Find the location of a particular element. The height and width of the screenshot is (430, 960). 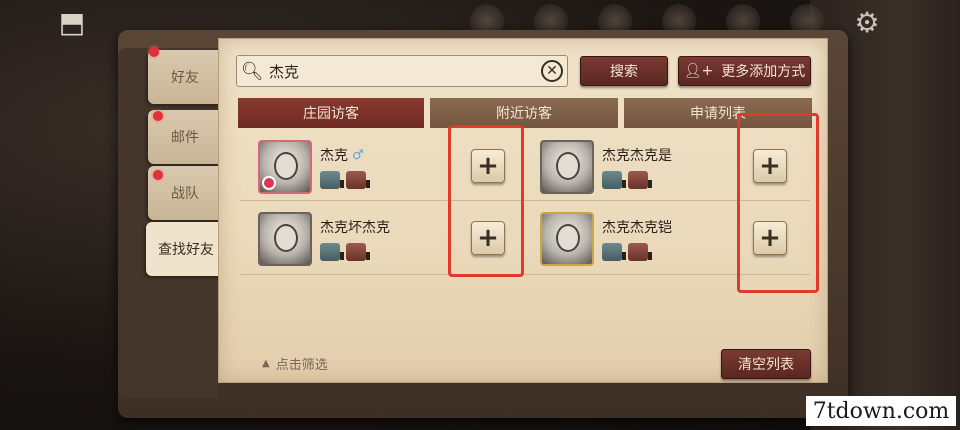

more-add-methods-label: 更多添加方式 is located at coordinates (763, 72).